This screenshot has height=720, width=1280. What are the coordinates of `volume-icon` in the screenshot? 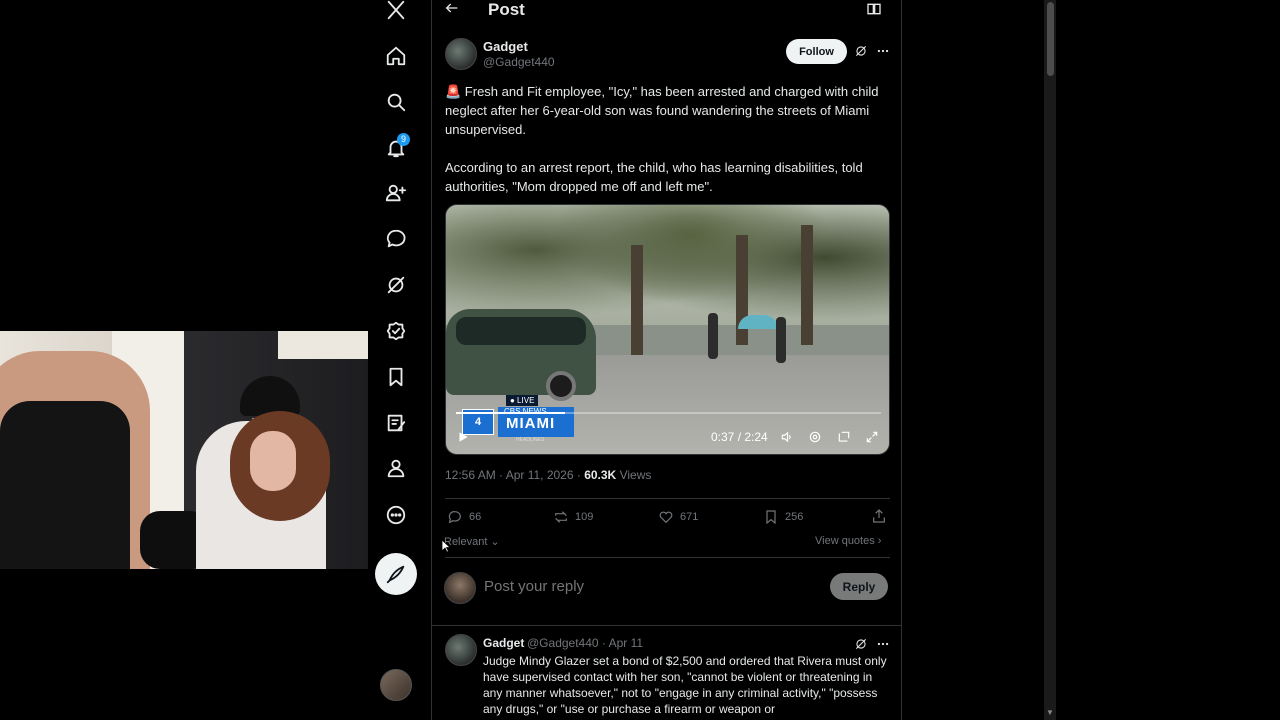 It's located at (788, 438).